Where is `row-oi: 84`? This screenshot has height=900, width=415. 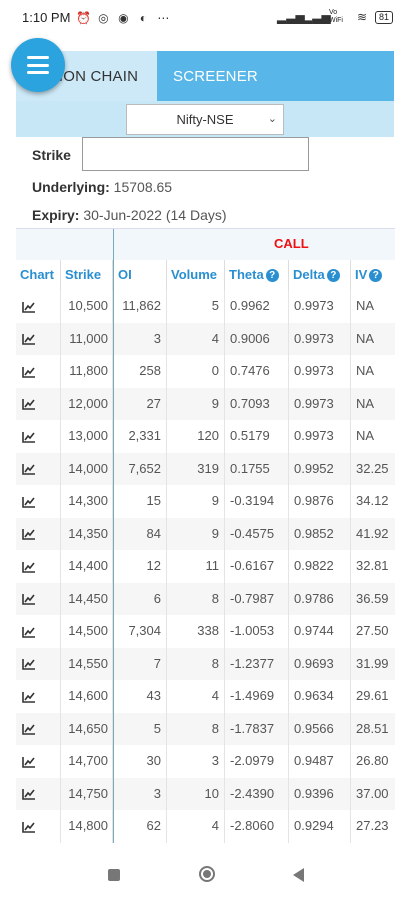
row-oi: 84 is located at coordinates (140, 533).